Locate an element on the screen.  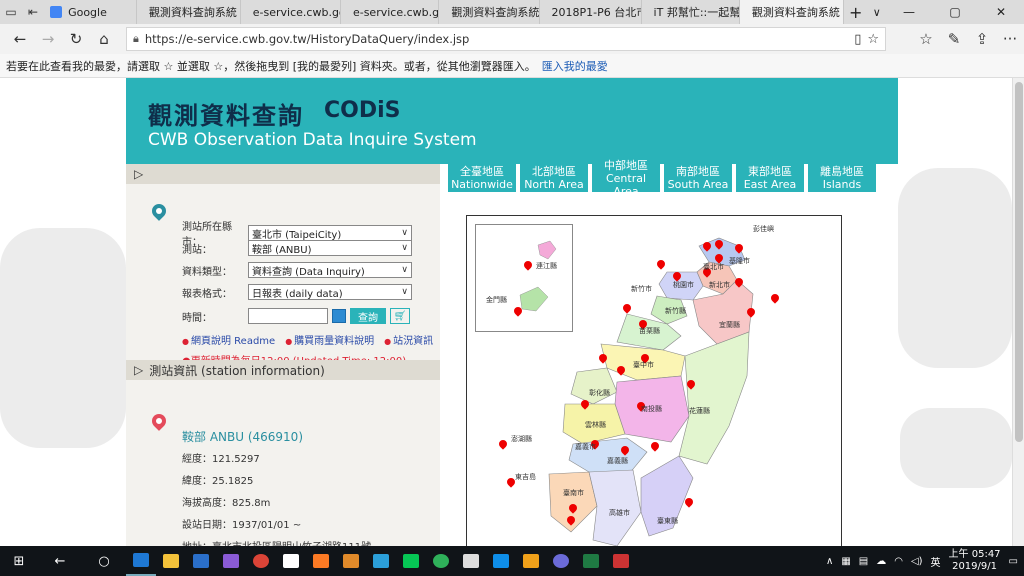
chrome-icon is located at coordinates (261, 561).